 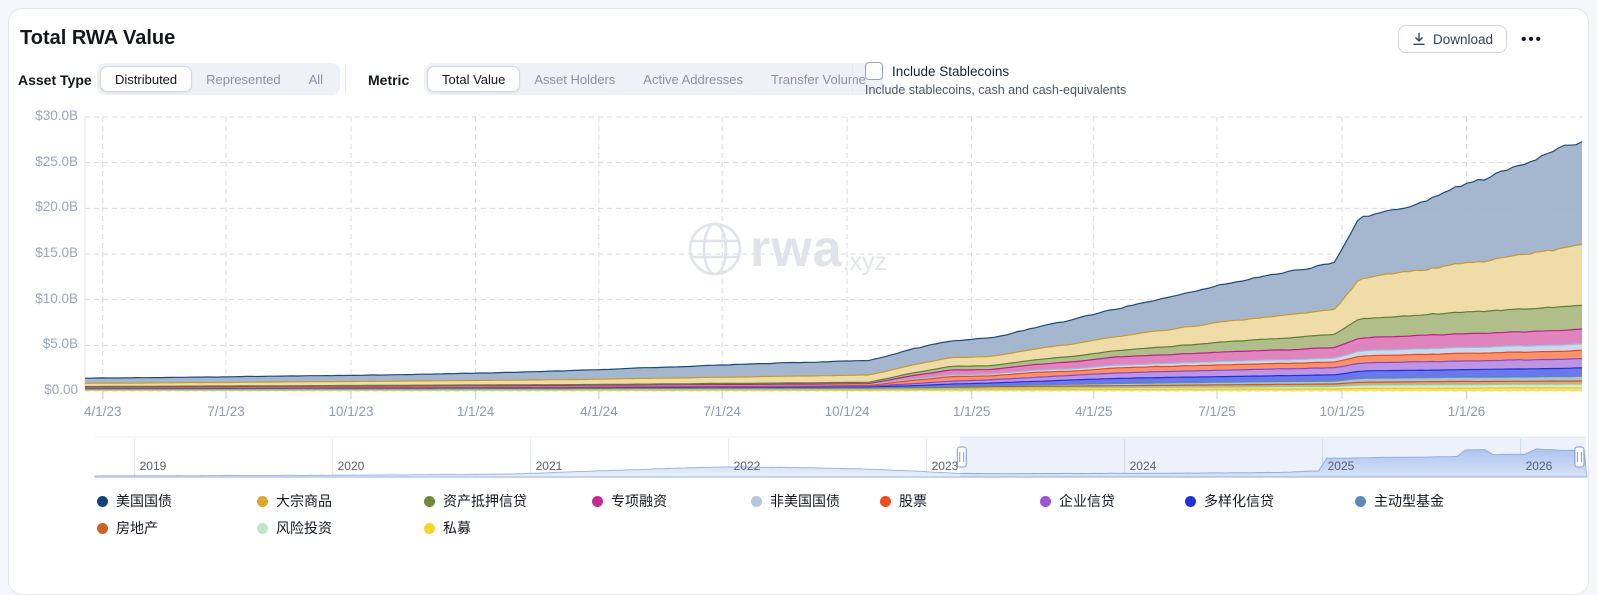 What do you see at coordinates (549, 466) in the screenshot?
I see `navigator-year-label: 2021` at bounding box center [549, 466].